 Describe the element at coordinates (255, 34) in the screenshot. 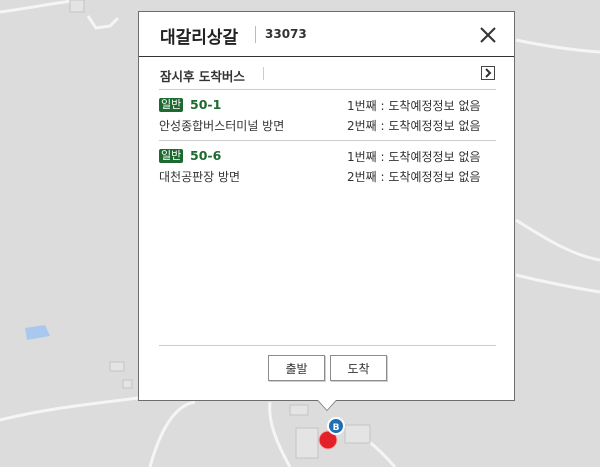

I see `header-separator` at that location.